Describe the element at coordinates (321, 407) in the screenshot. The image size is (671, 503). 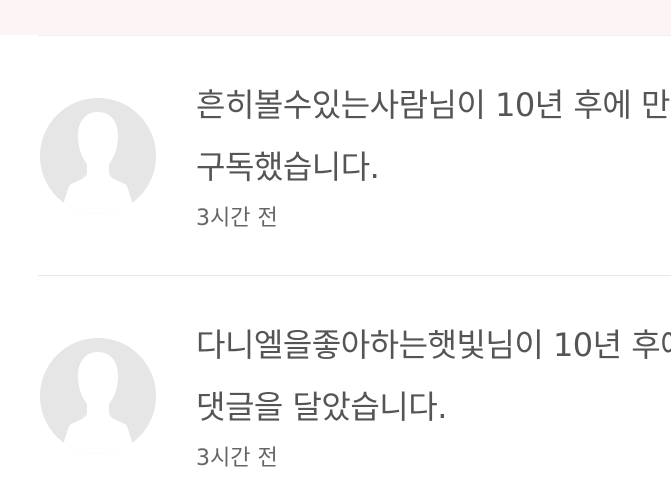
I see `notification-message-line: 댓글을 달았습니다.` at that location.